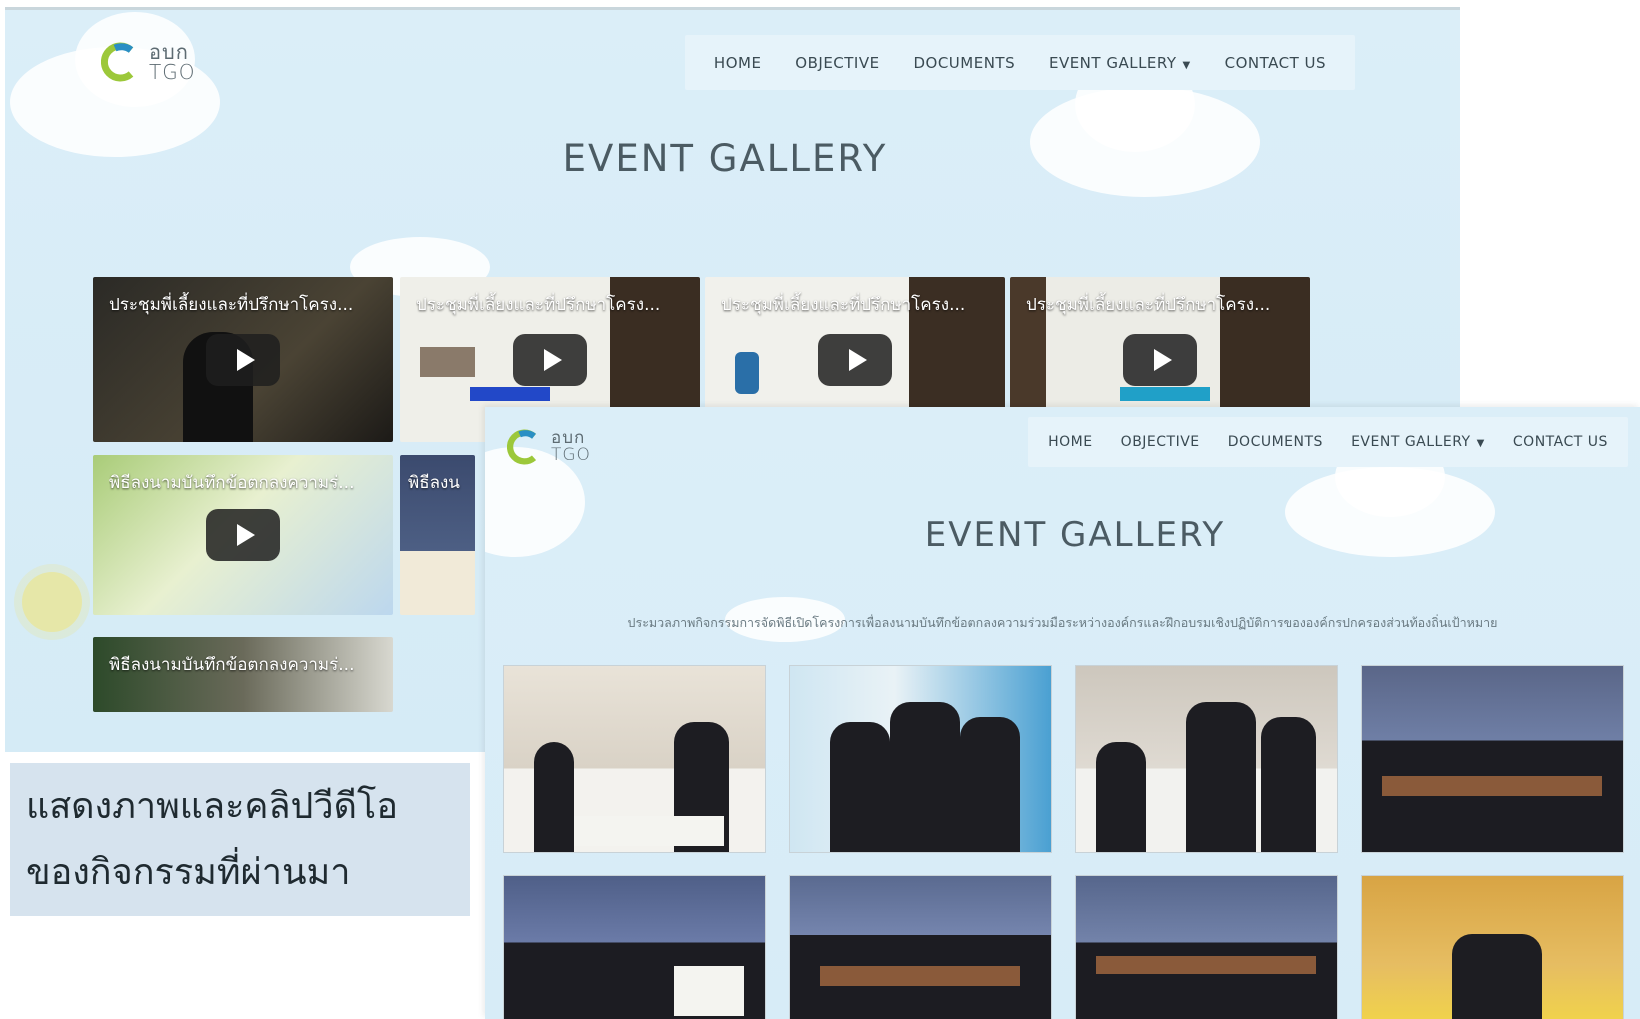 The height and width of the screenshot is (1019, 1640). I want to click on top-border, so click(732, 8).